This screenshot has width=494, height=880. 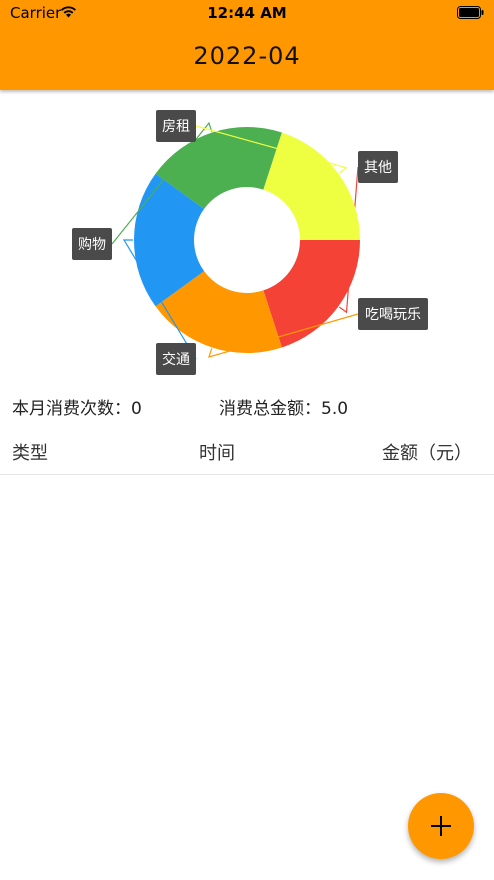 What do you see at coordinates (427, 453) in the screenshot?
I see `column-amount: 金额（元）` at bounding box center [427, 453].